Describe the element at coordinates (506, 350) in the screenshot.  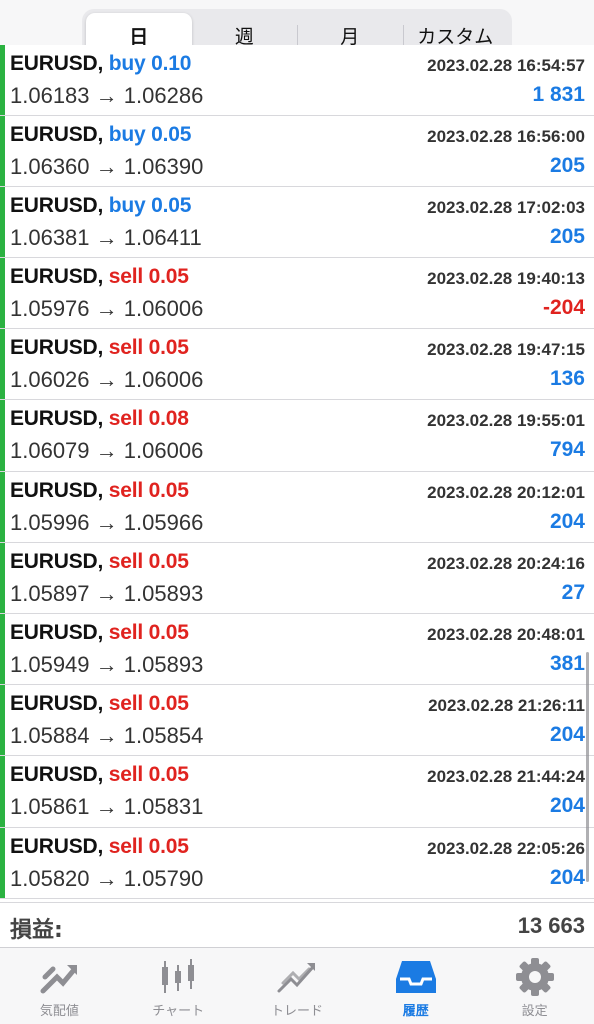
I see `trade-time: 2023.02.28 19:47:15` at that location.